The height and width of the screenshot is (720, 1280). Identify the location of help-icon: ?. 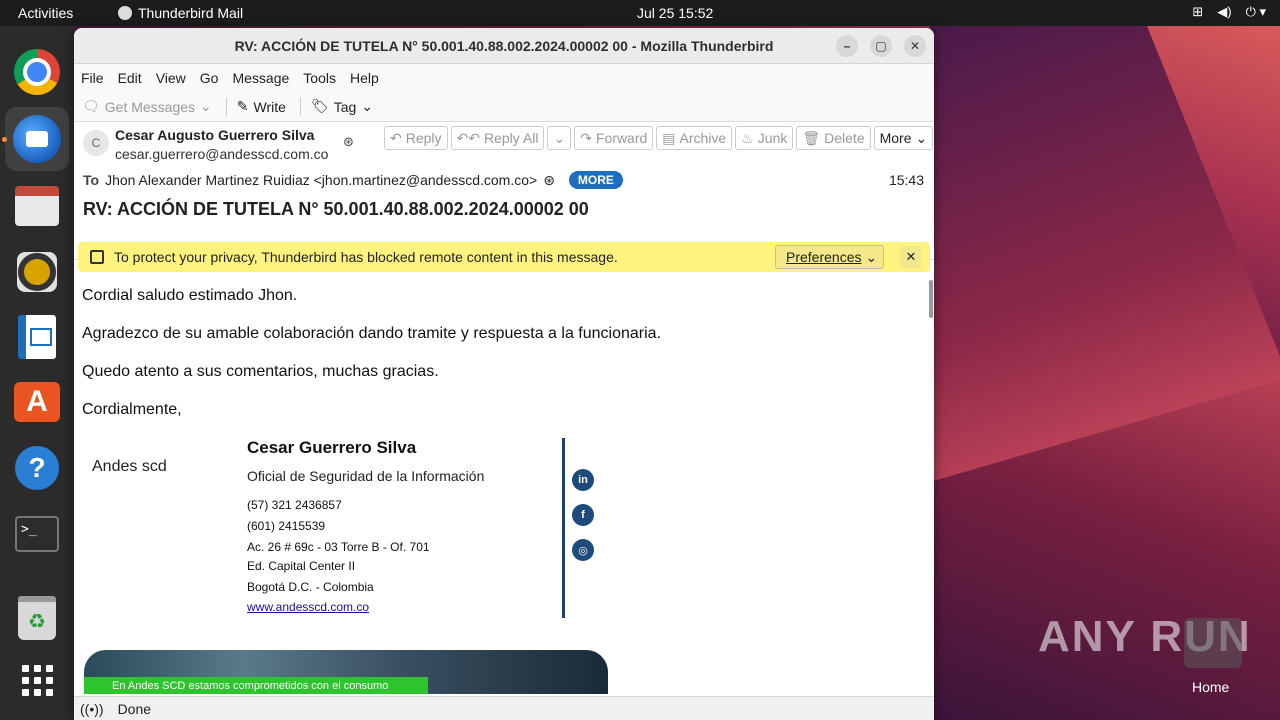
(37, 468).